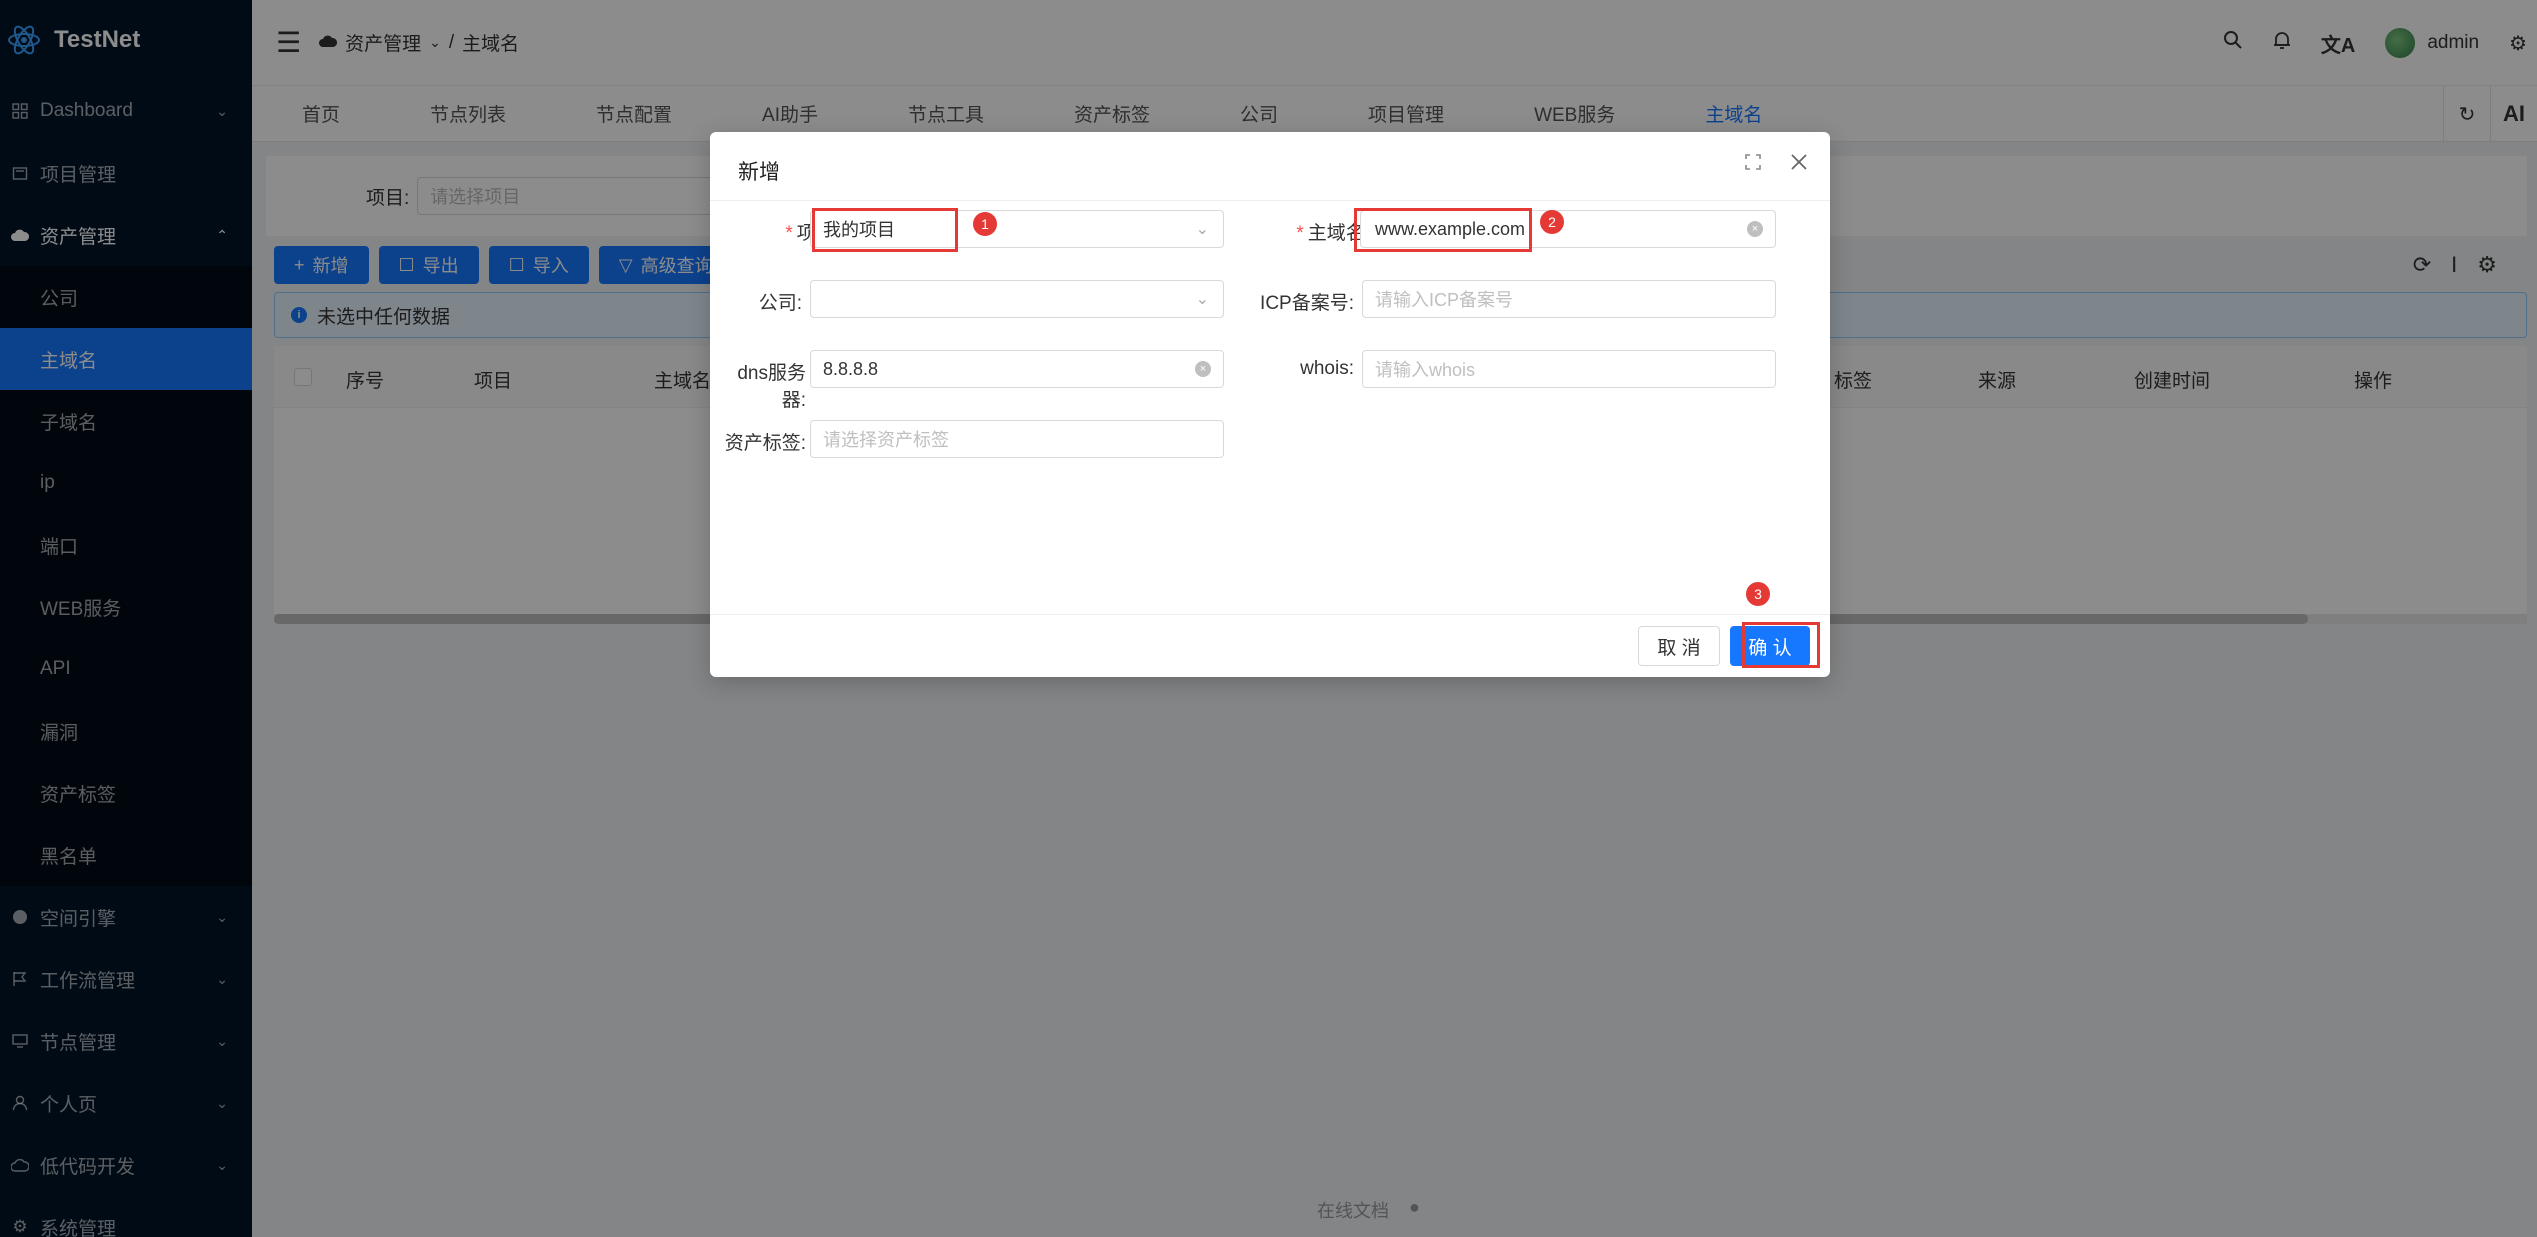 The width and height of the screenshot is (2537, 1237). Describe the element at coordinates (1753, 164) in the screenshot. I see `fullscreen-icon` at that location.